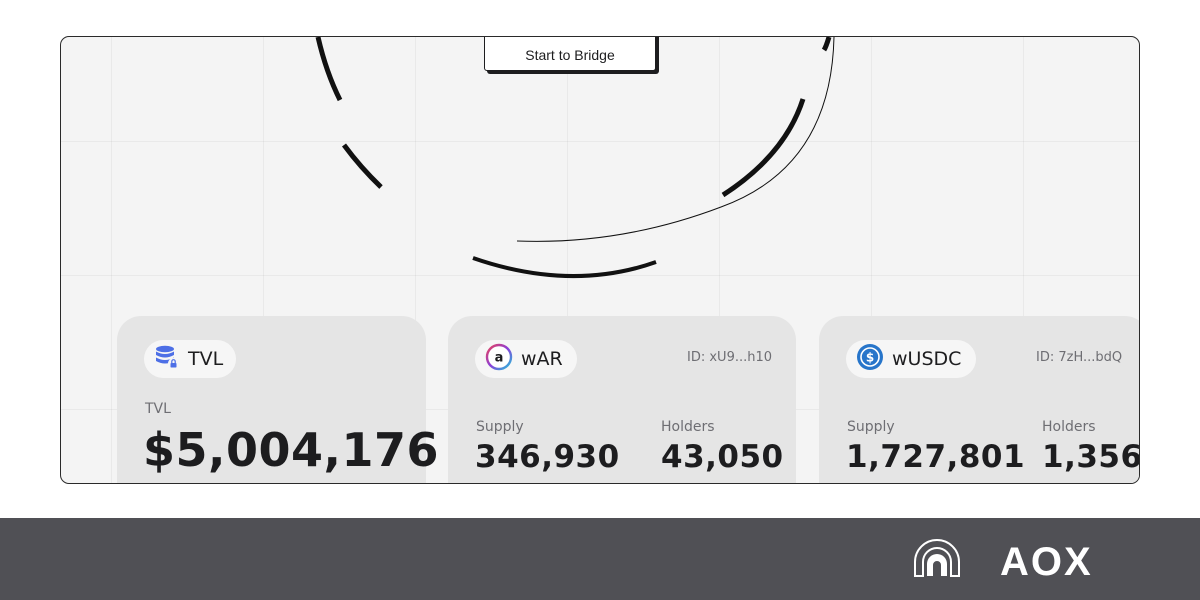 The image size is (1200, 600). What do you see at coordinates (1069, 427) in the screenshot?
I see `wusdc-holders-label: Holders` at bounding box center [1069, 427].